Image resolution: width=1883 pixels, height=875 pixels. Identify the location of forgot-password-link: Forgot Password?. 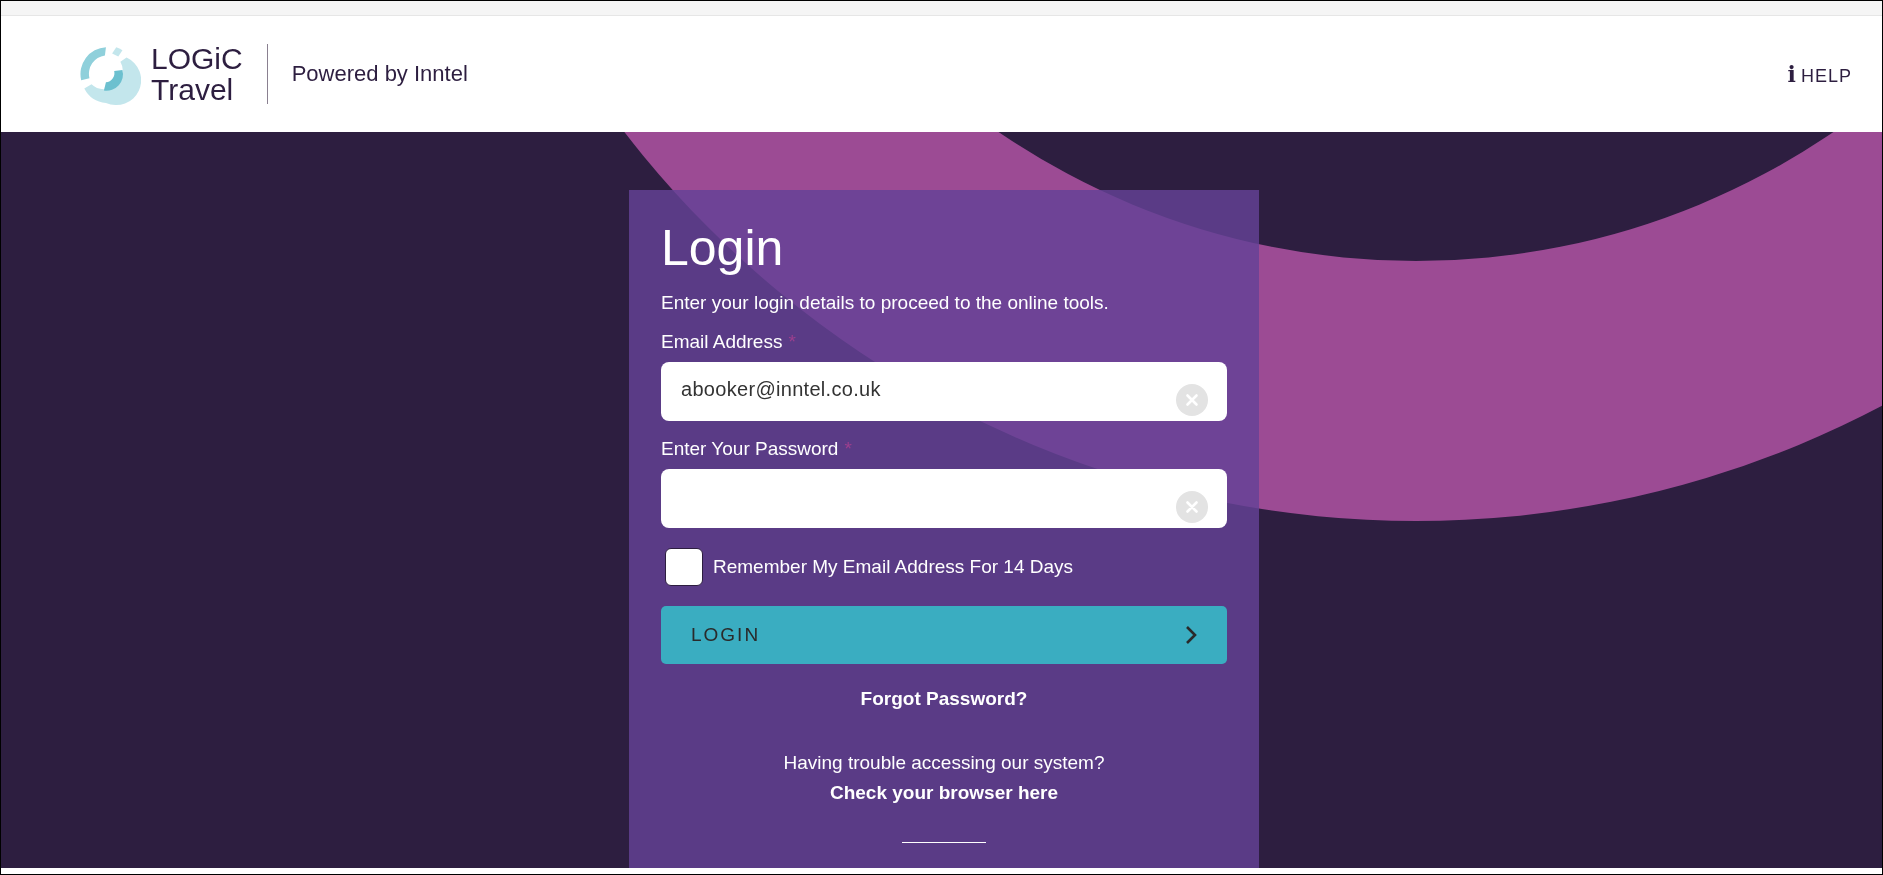
(944, 699).